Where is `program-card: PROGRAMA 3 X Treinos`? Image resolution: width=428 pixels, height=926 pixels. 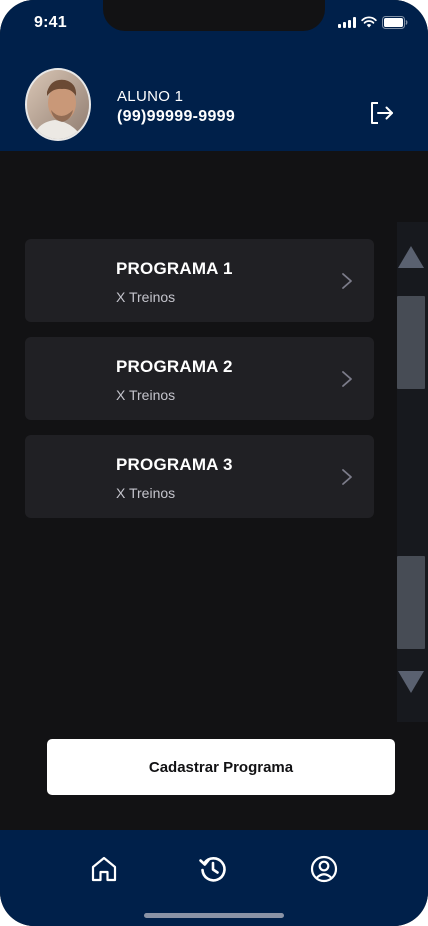 program-card: PROGRAMA 3 X Treinos is located at coordinates (199, 476).